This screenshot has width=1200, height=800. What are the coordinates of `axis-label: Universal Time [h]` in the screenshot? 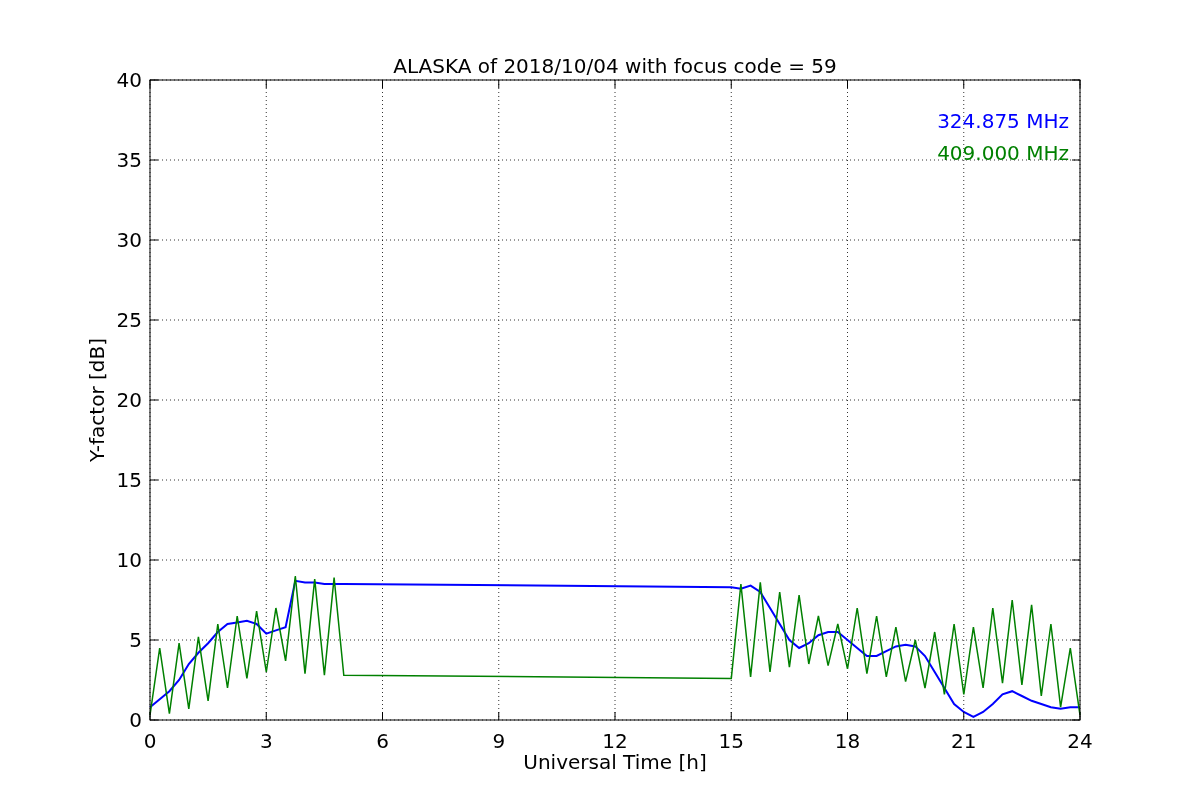 It's located at (615, 762).